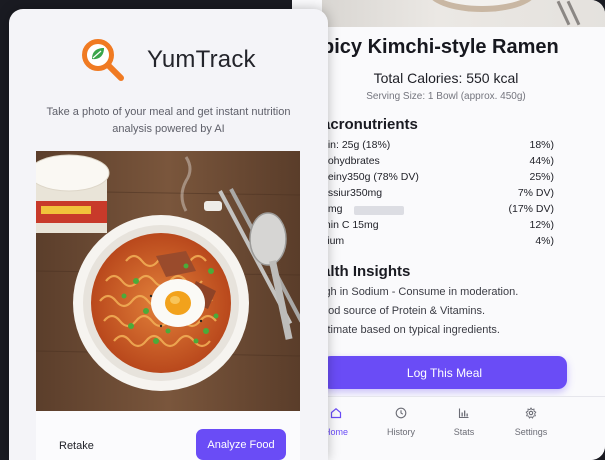  What do you see at coordinates (438, 243) in the screenshot?
I see `nutrient-row: cium 4%)` at bounding box center [438, 243].